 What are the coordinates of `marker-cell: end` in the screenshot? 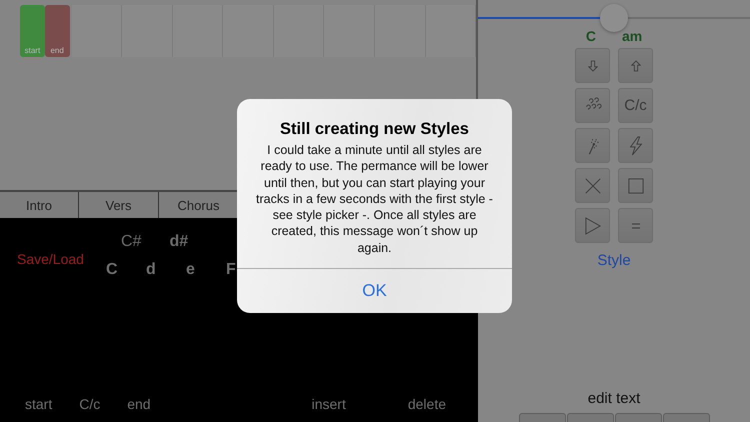 It's located at (57, 31).